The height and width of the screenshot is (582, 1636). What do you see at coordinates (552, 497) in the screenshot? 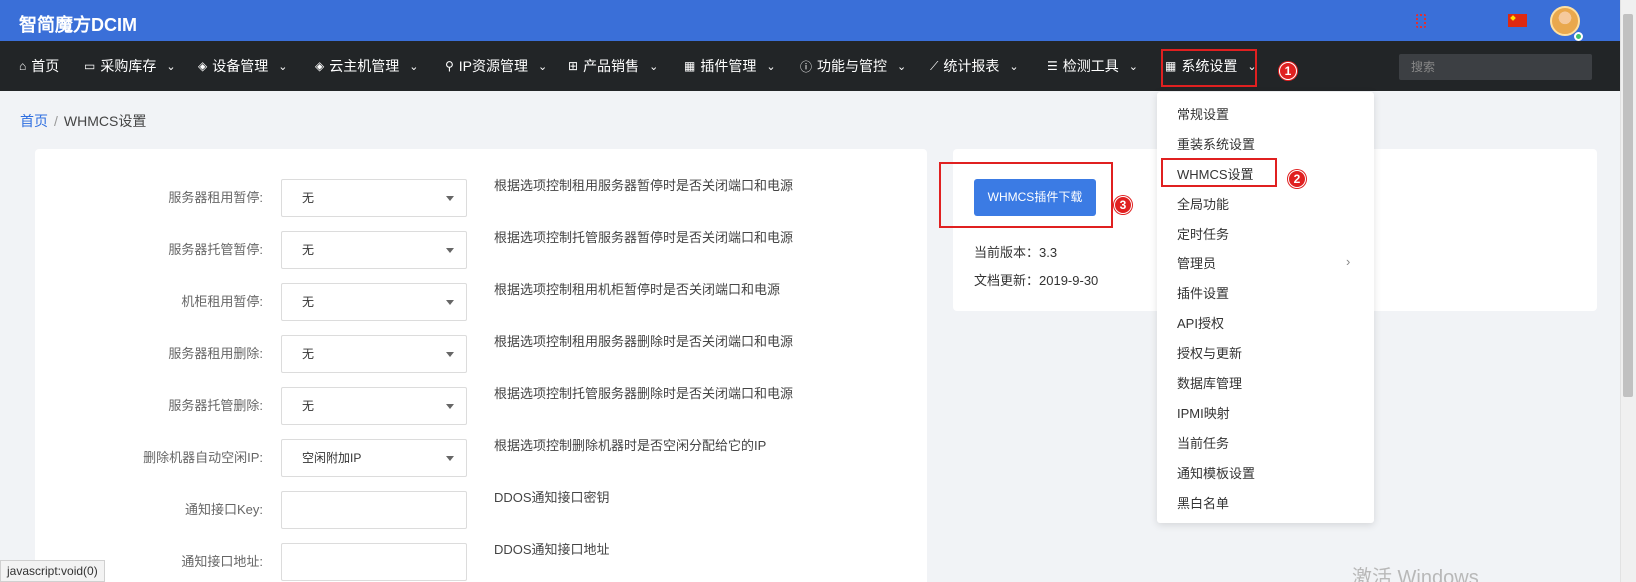
I see `form-help-text: DDOS通知接口密钥` at bounding box center [552, 497].